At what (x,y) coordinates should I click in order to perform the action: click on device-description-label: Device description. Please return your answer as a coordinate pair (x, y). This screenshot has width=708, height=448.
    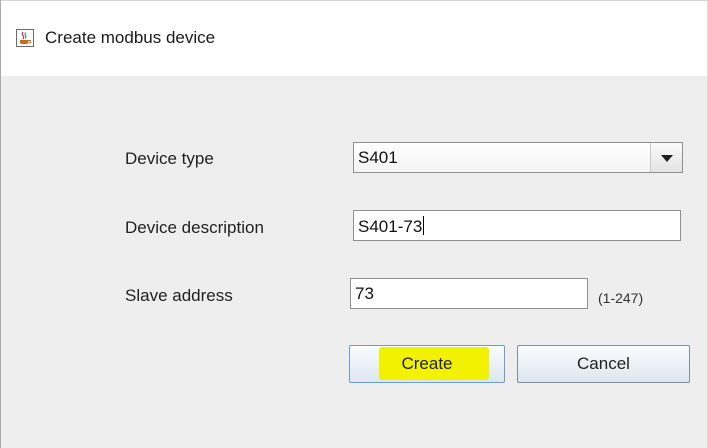
    Looking at the image, I should click on (194, 227).